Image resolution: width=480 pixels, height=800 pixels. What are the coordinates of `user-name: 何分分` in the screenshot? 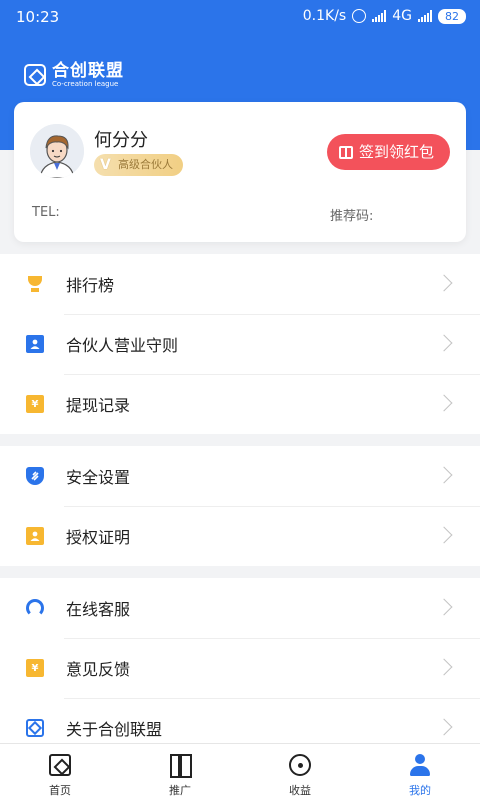 It's located at (121, 140).